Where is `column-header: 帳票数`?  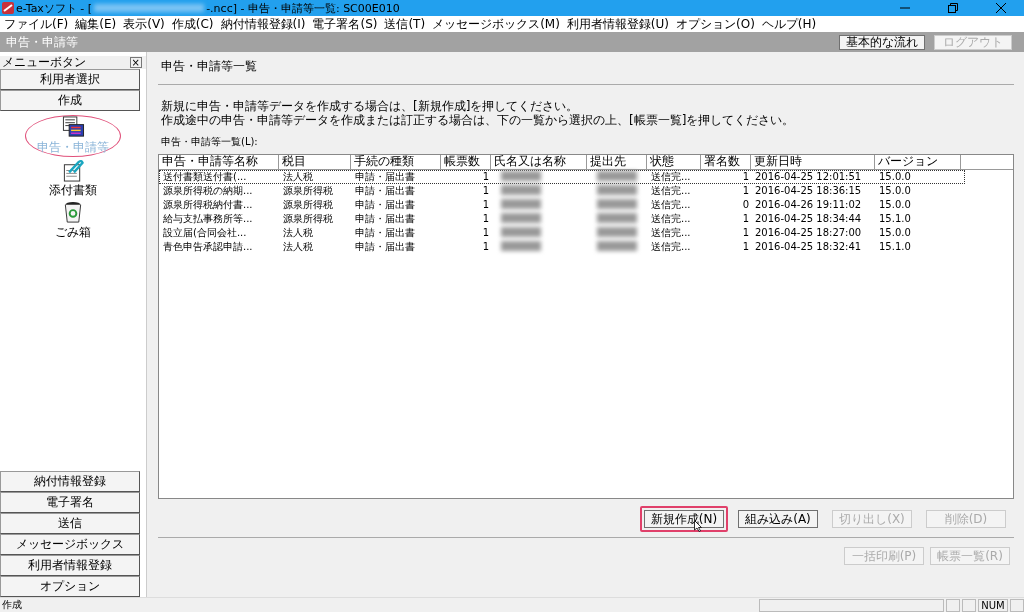
column-header: 帳票数 is located at coordinates (466, 162).